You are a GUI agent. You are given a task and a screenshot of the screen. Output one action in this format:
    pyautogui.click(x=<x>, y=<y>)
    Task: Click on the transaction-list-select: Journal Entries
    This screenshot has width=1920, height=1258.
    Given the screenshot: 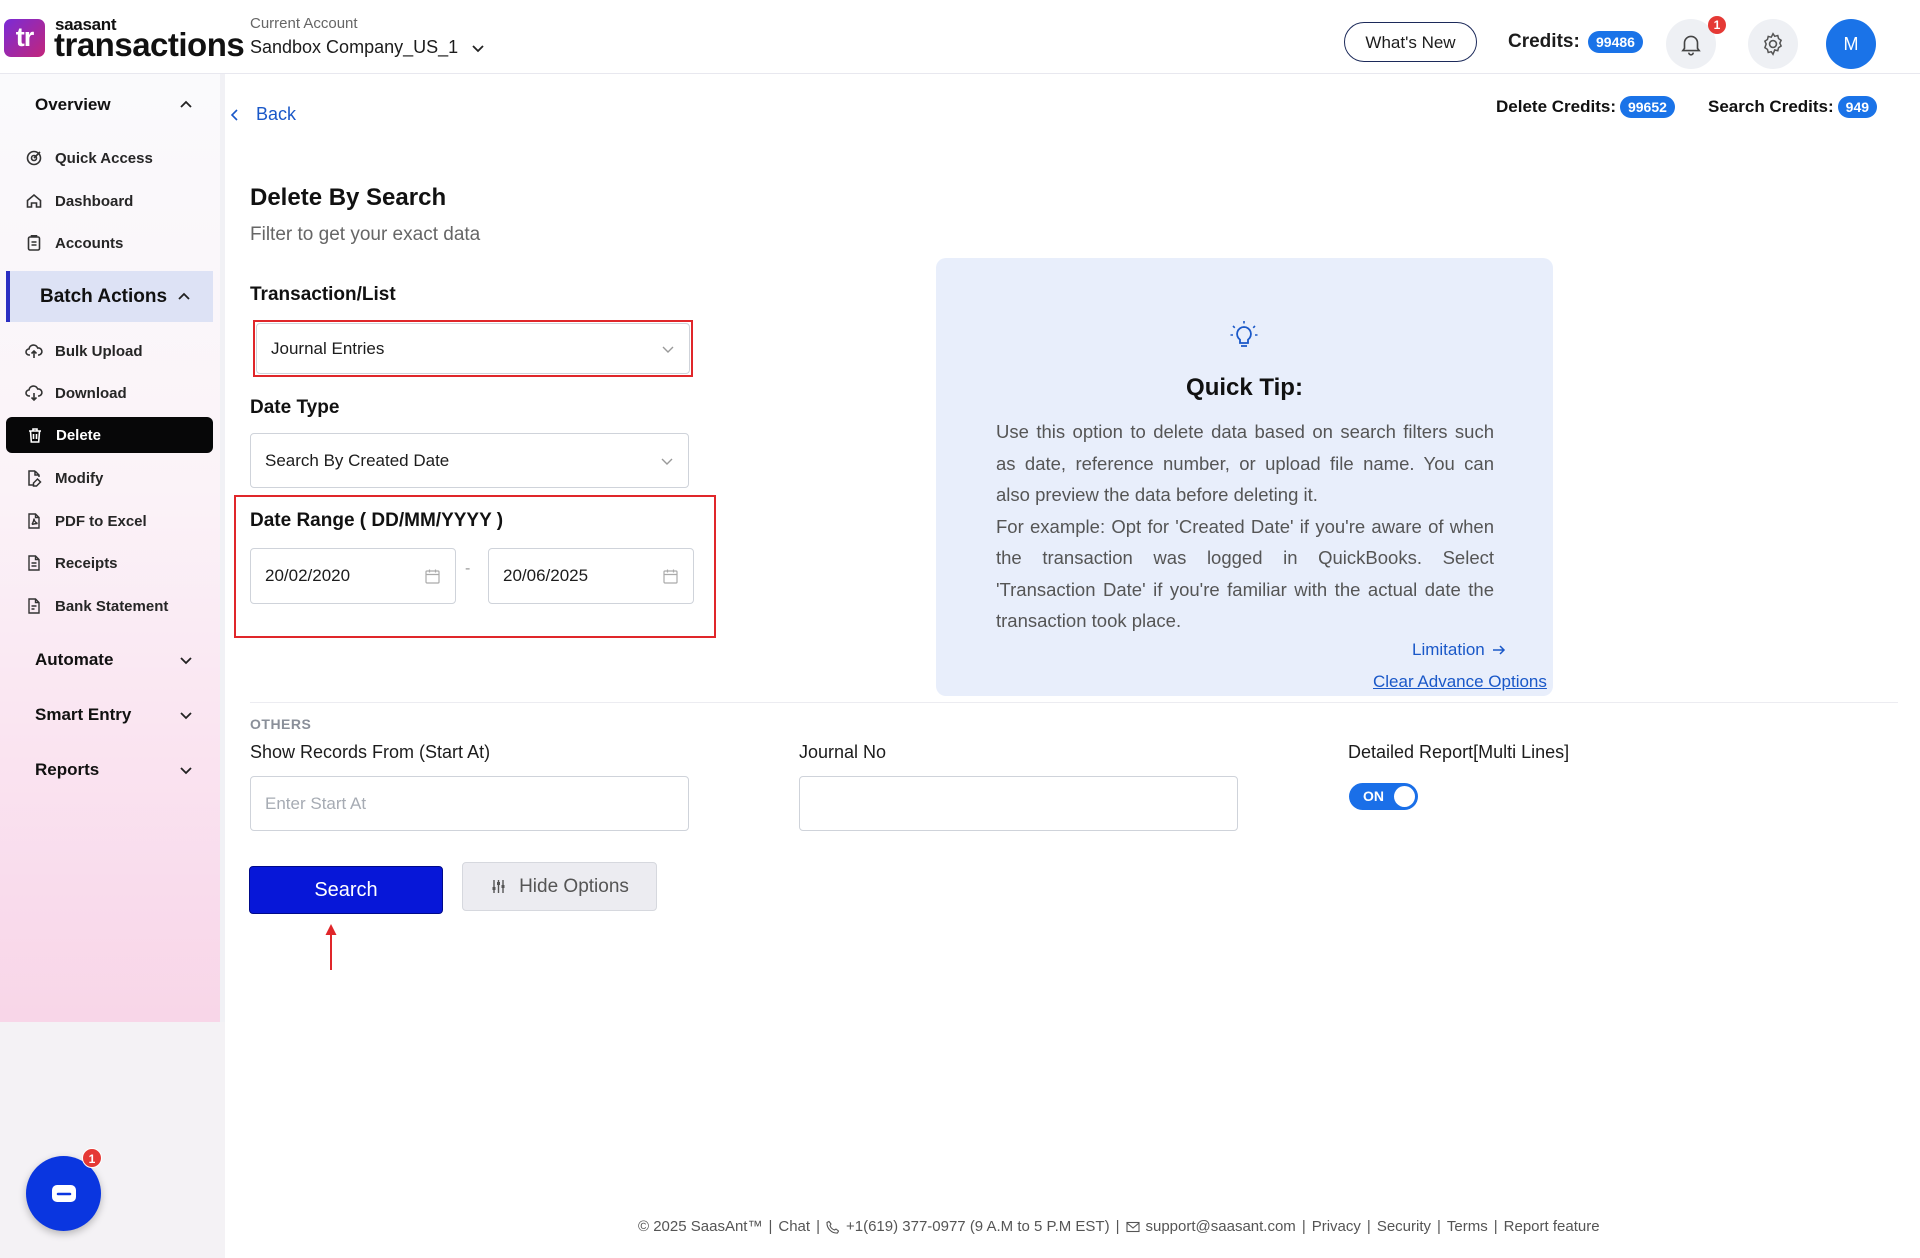 What is the action you would take?
    pyautogui.click(x=473, y=348)
    